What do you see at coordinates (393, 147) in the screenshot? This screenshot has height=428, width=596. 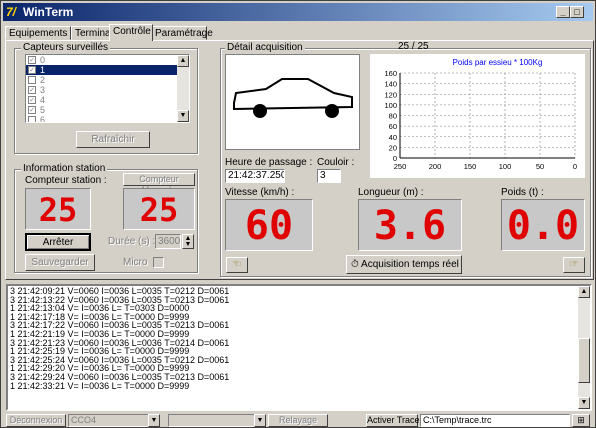 I see `y-tick-label: 20` at bounding box center [393, 147].